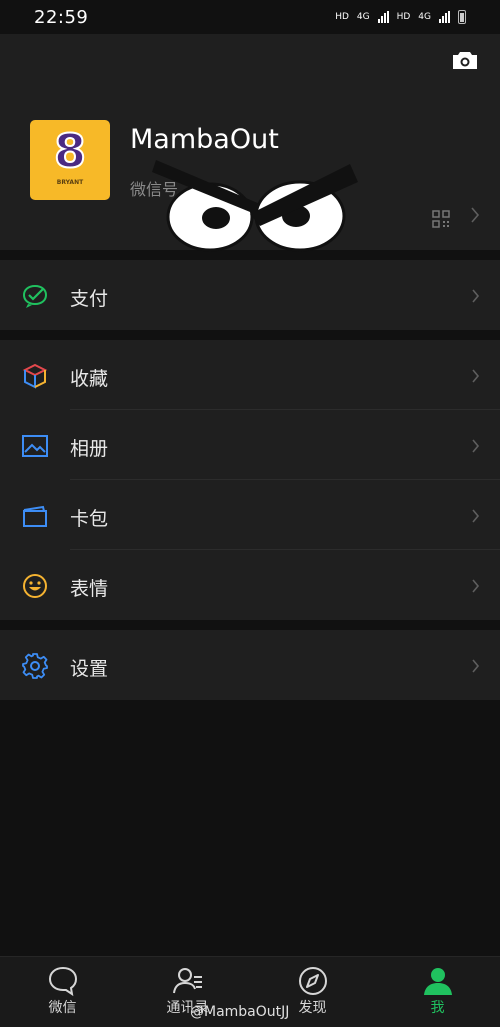 The width and height of the screenshot is (500, 1027). I want to click on menu-item-pay: 支付, so click(250, 295).